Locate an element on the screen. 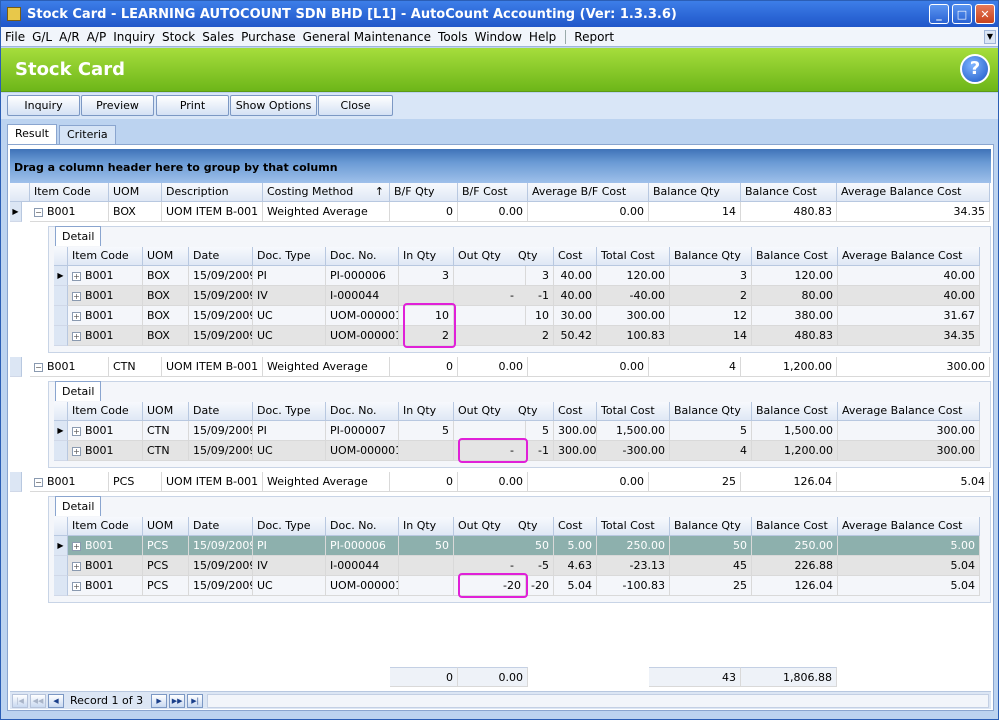 This screenshot has height=720, width=999. menu-item-window: Window is located at coordinates (498, 37).